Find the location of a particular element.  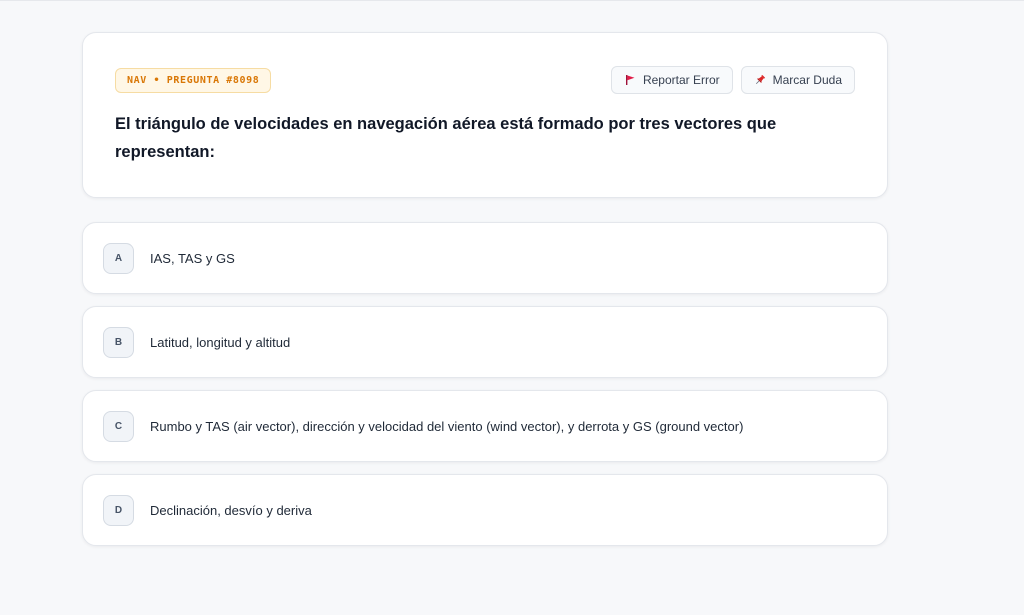

mark-doubt-button: Marcar Duda is located at coordinates (797, 80).